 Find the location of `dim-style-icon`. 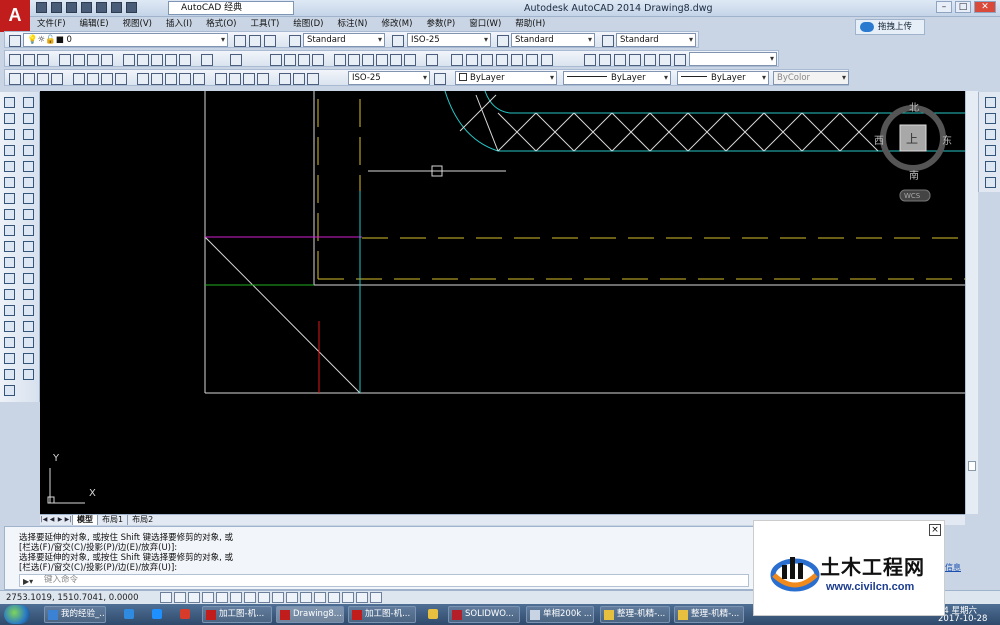

dim-style-icon is located at coordinates (397, 40).